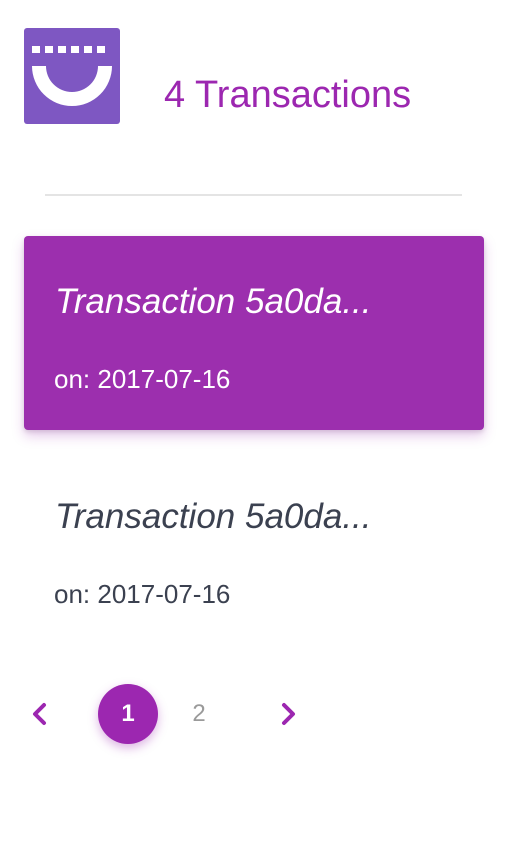 This screenshot has height=844, width=510. I want to click on page-button-2: 2, so click(199, 714).